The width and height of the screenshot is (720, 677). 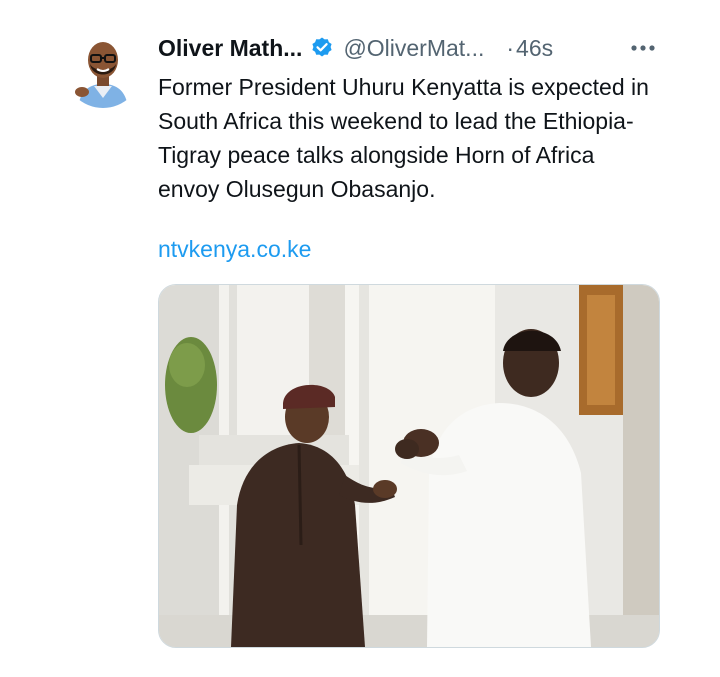 What do you see at coordinates (643, 48) in the screenshot?
I see `more-options-icon` at bounding box center [643, 48].